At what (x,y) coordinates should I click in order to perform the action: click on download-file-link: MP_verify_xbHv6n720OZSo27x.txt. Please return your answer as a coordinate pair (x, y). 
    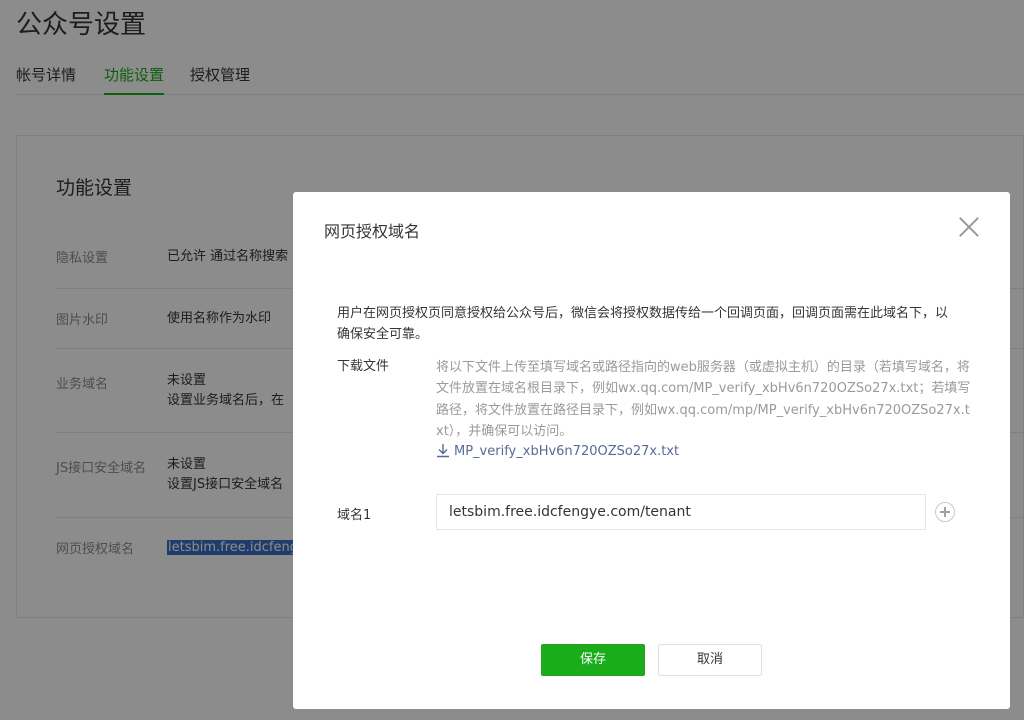
    Looking at the image, I should click on (557, 451).